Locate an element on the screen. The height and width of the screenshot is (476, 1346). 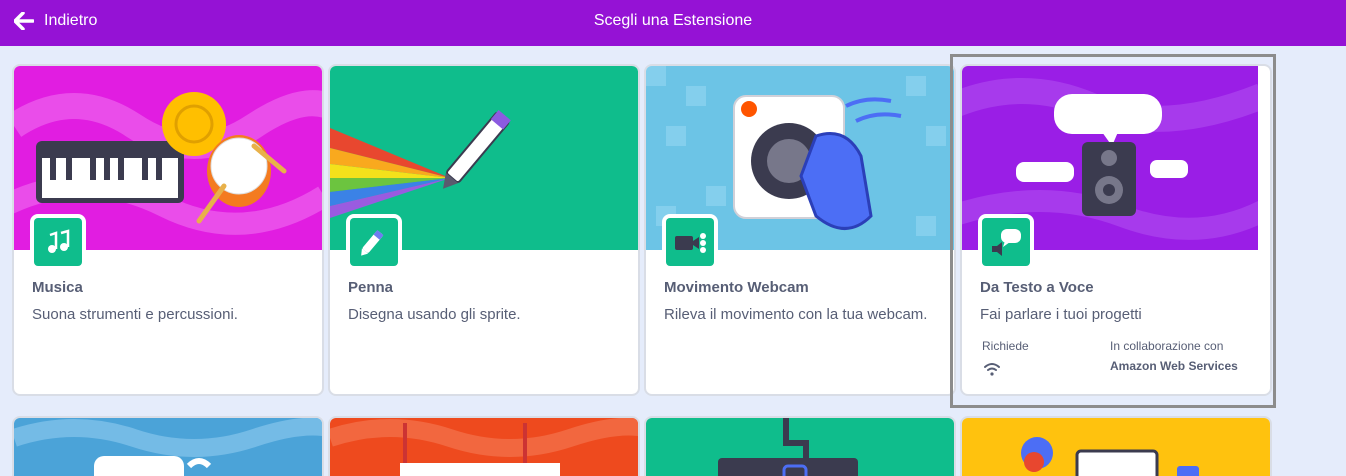
requires-label: Richiede is located at coordinates (1005, 346).